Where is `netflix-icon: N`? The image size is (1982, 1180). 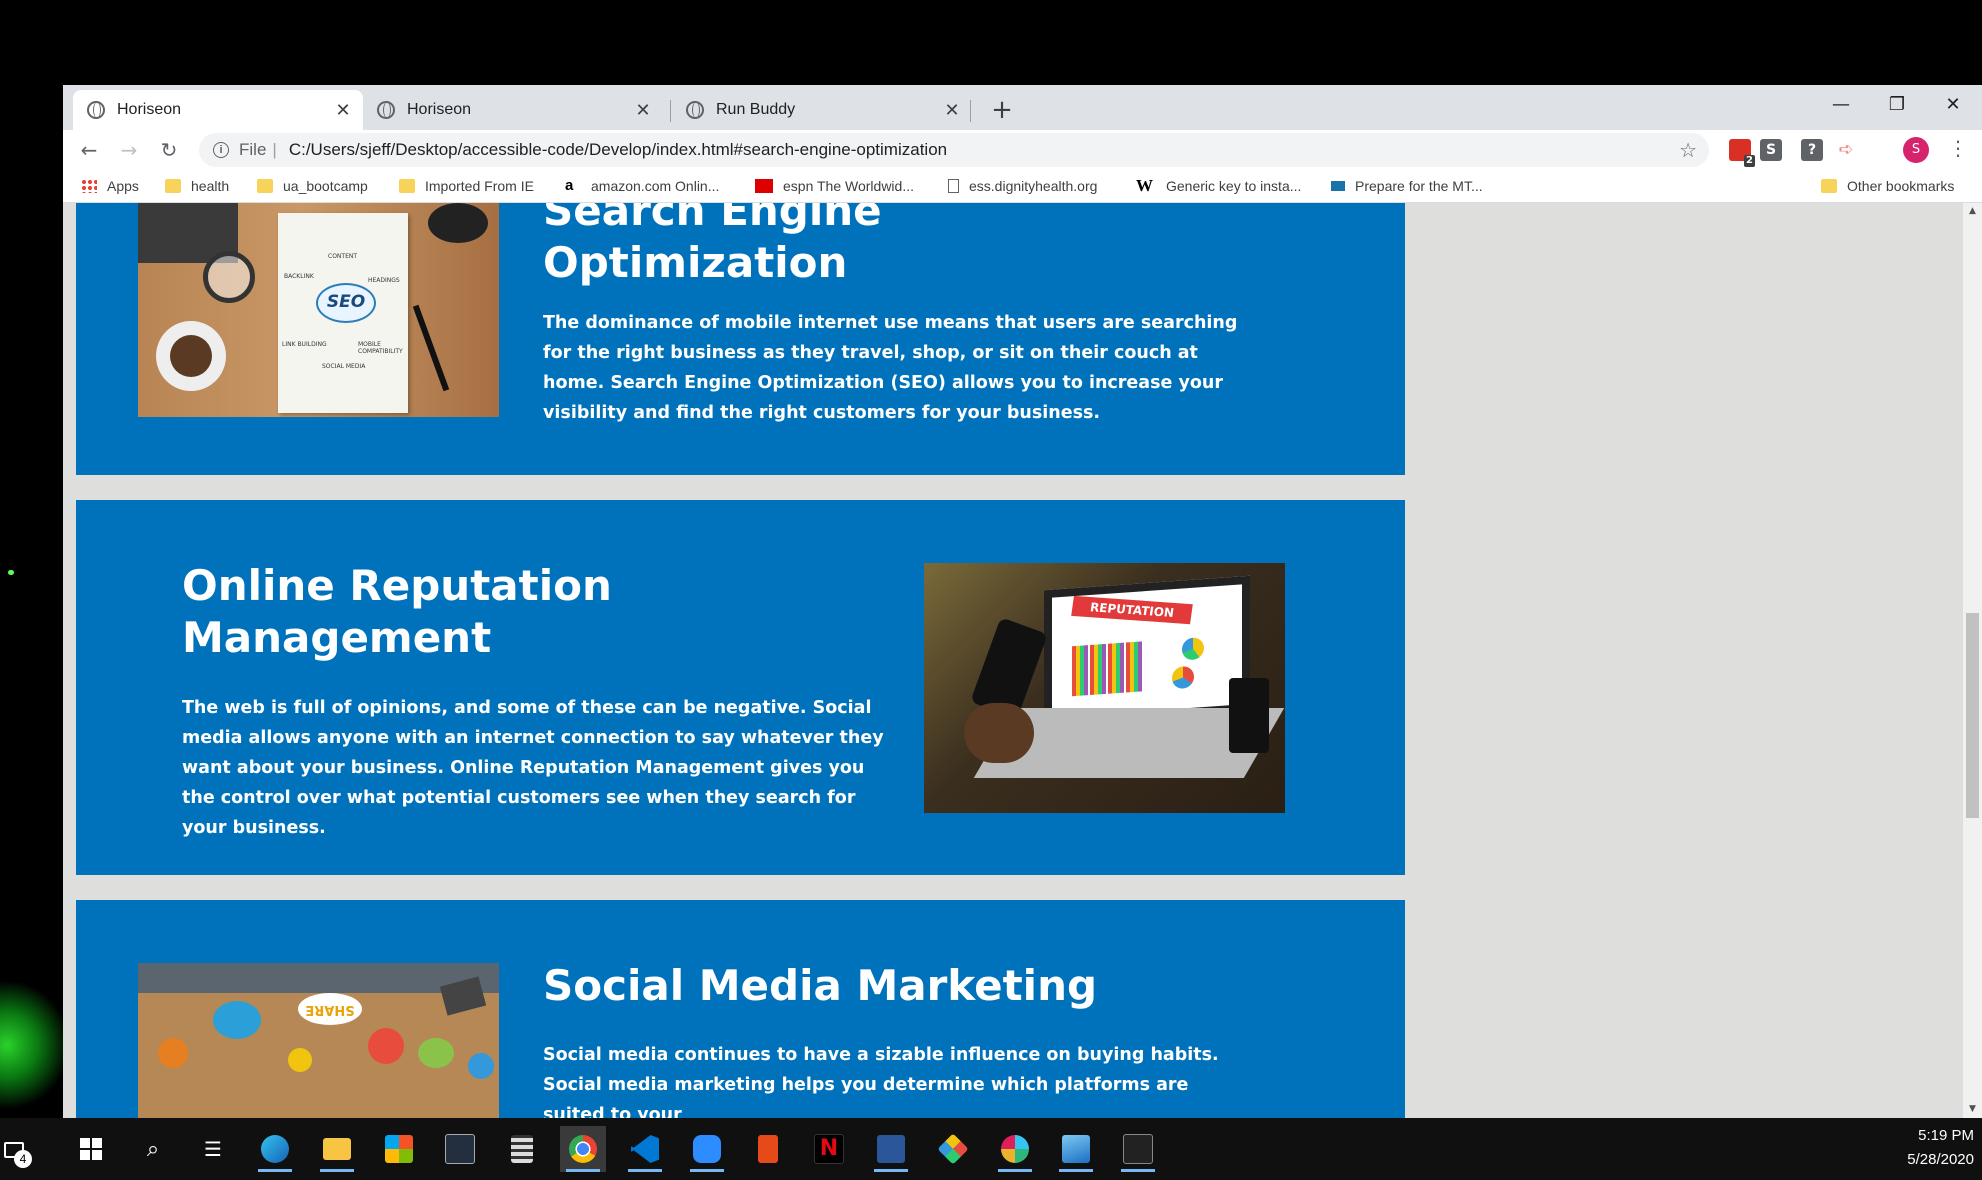
netflix-icon: N is located at coordinates (829, 1149).